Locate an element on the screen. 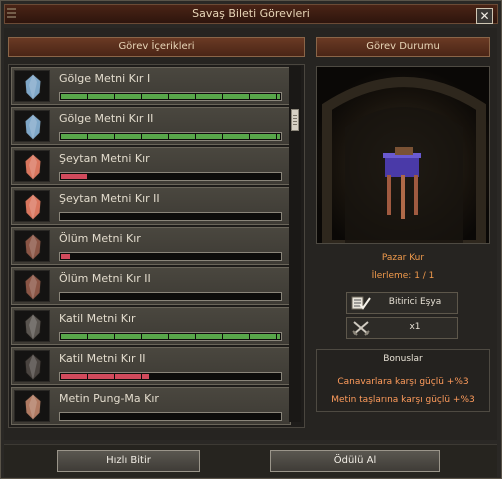 This screenshot has width=502, height=479. quest-status-header: Görev Durumu is located at coordinates (403, 47).